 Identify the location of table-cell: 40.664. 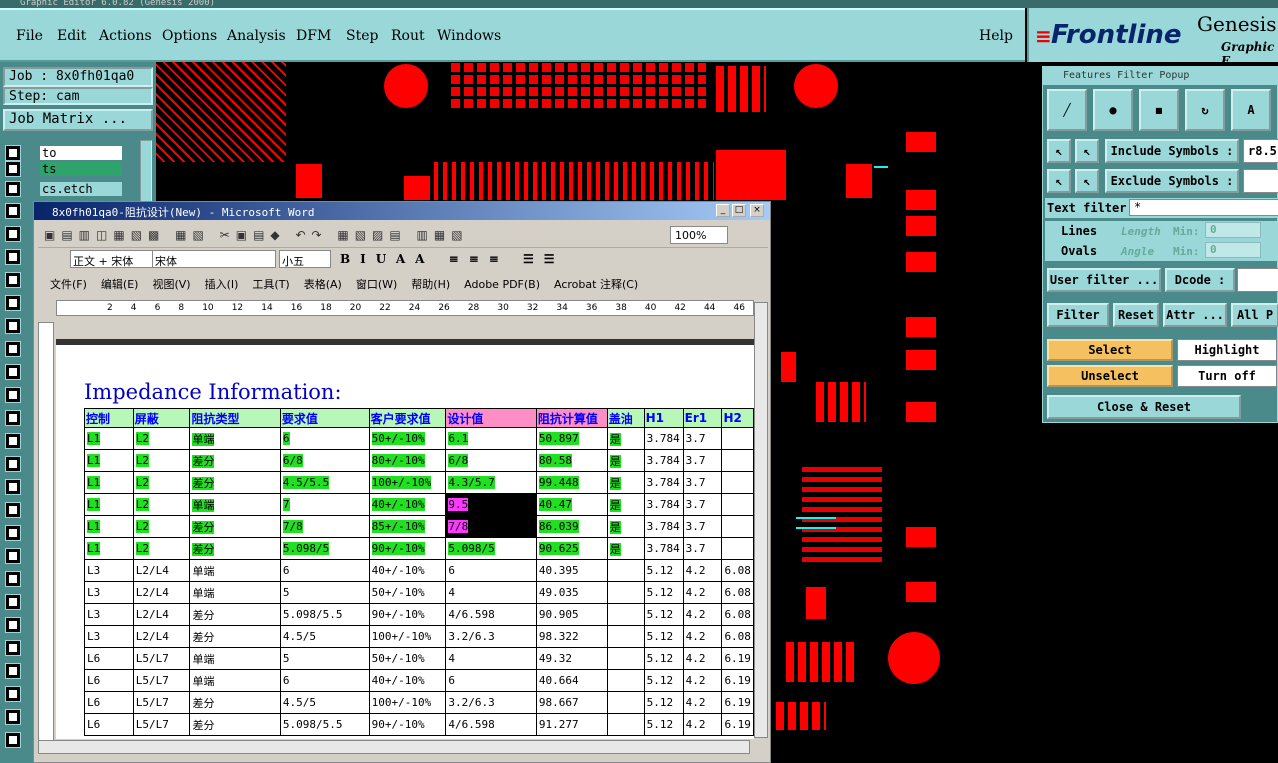
(571, 680).